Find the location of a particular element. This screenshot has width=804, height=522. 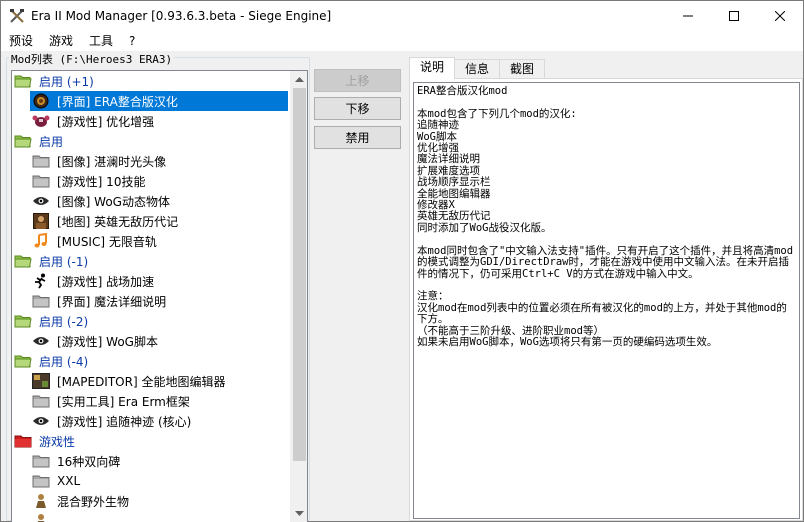

tree-item-row: [图像] 湛澜时光头像 is located at coordinates (151, 161).